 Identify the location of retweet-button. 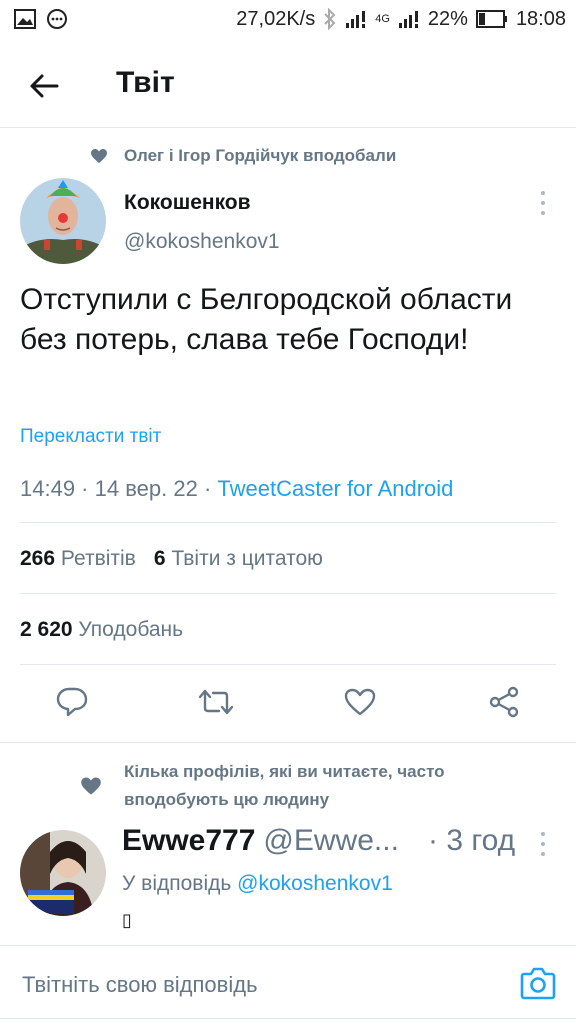
(216, 702).